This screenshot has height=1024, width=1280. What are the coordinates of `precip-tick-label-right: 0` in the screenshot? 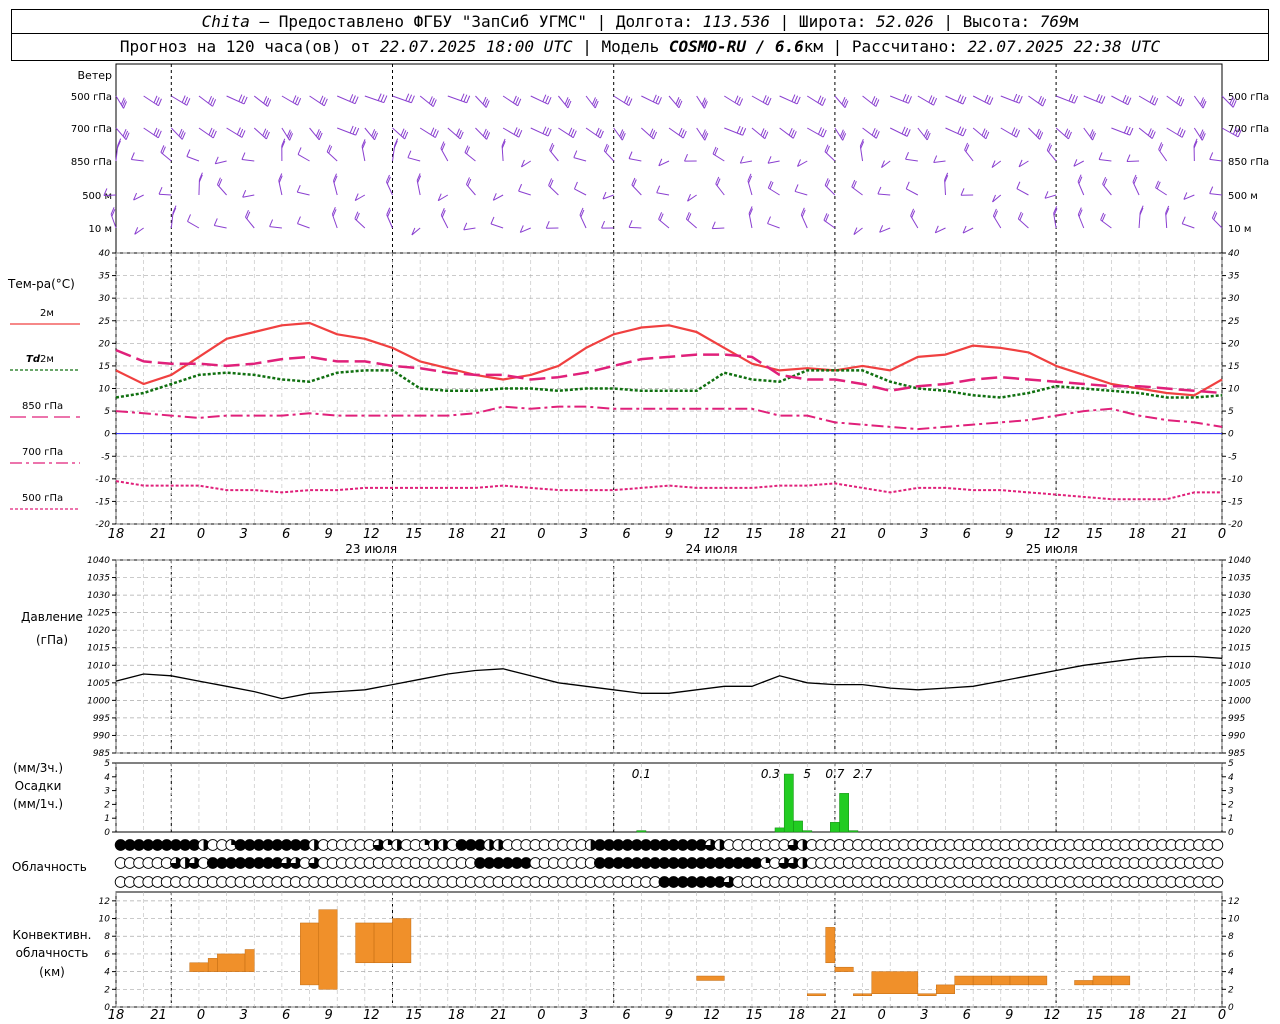 It's located at (1231, 833).